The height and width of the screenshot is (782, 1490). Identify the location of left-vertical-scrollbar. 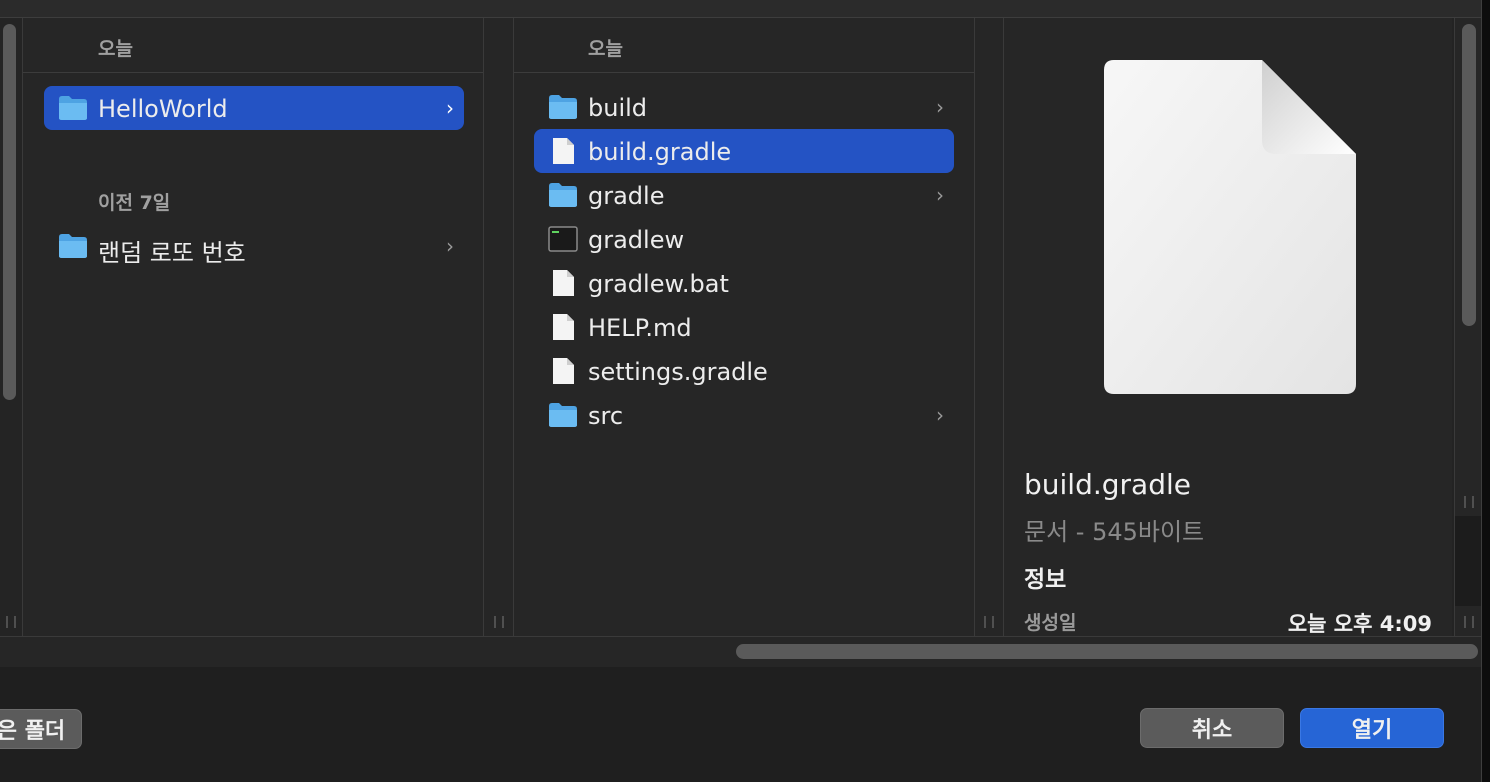
(9, 212).